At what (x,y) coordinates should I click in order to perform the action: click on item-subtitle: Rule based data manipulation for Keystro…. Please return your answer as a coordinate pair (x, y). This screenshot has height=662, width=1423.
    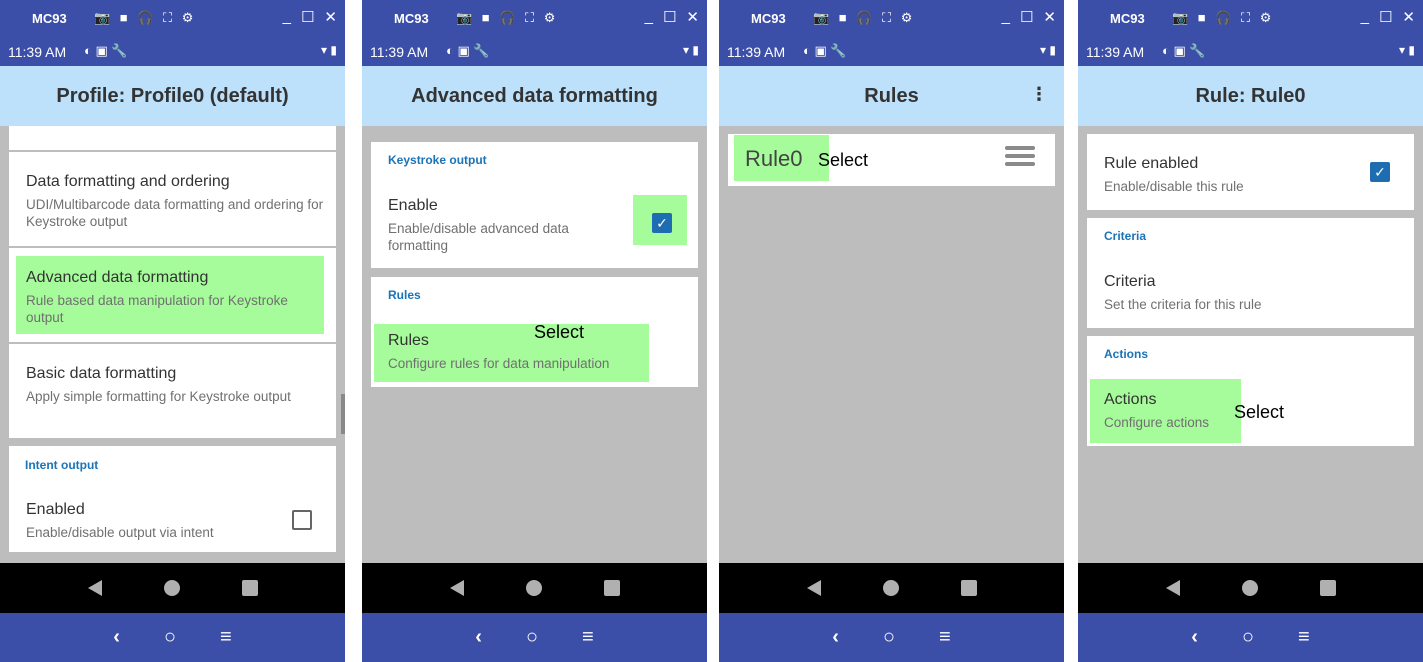
    Looking at the image, I should click on (157, 309).